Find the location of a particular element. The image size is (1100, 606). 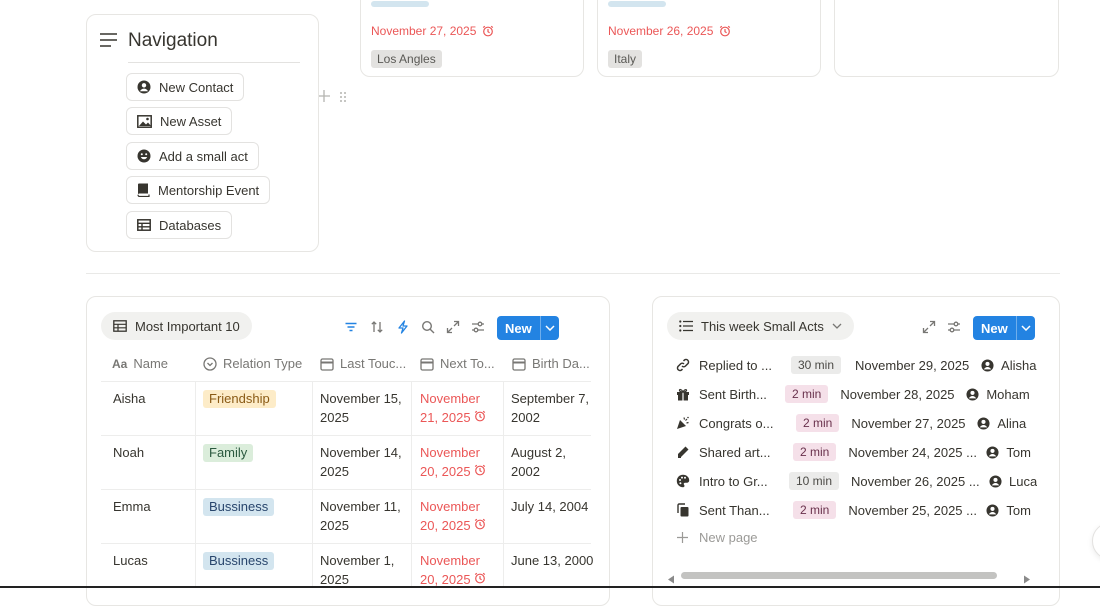

new-small-act-button: New is located at coordinates (1004, 328).